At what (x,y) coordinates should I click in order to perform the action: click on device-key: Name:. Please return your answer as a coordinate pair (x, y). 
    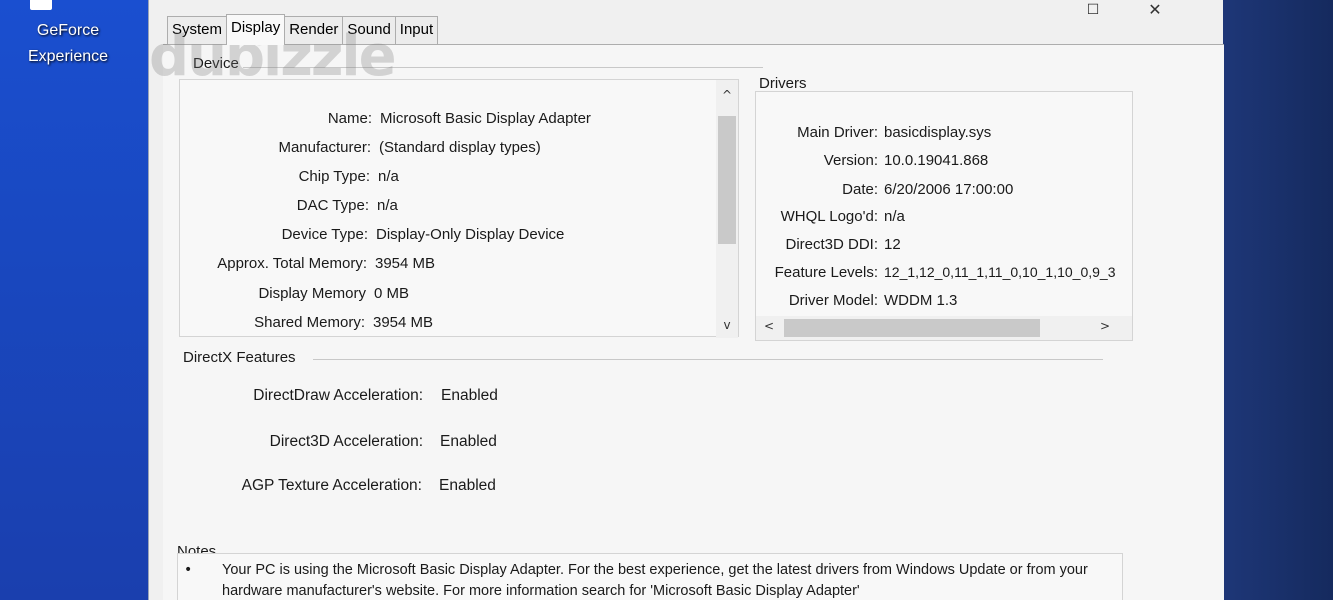
    Looking at the image, I should click on (349, 118).